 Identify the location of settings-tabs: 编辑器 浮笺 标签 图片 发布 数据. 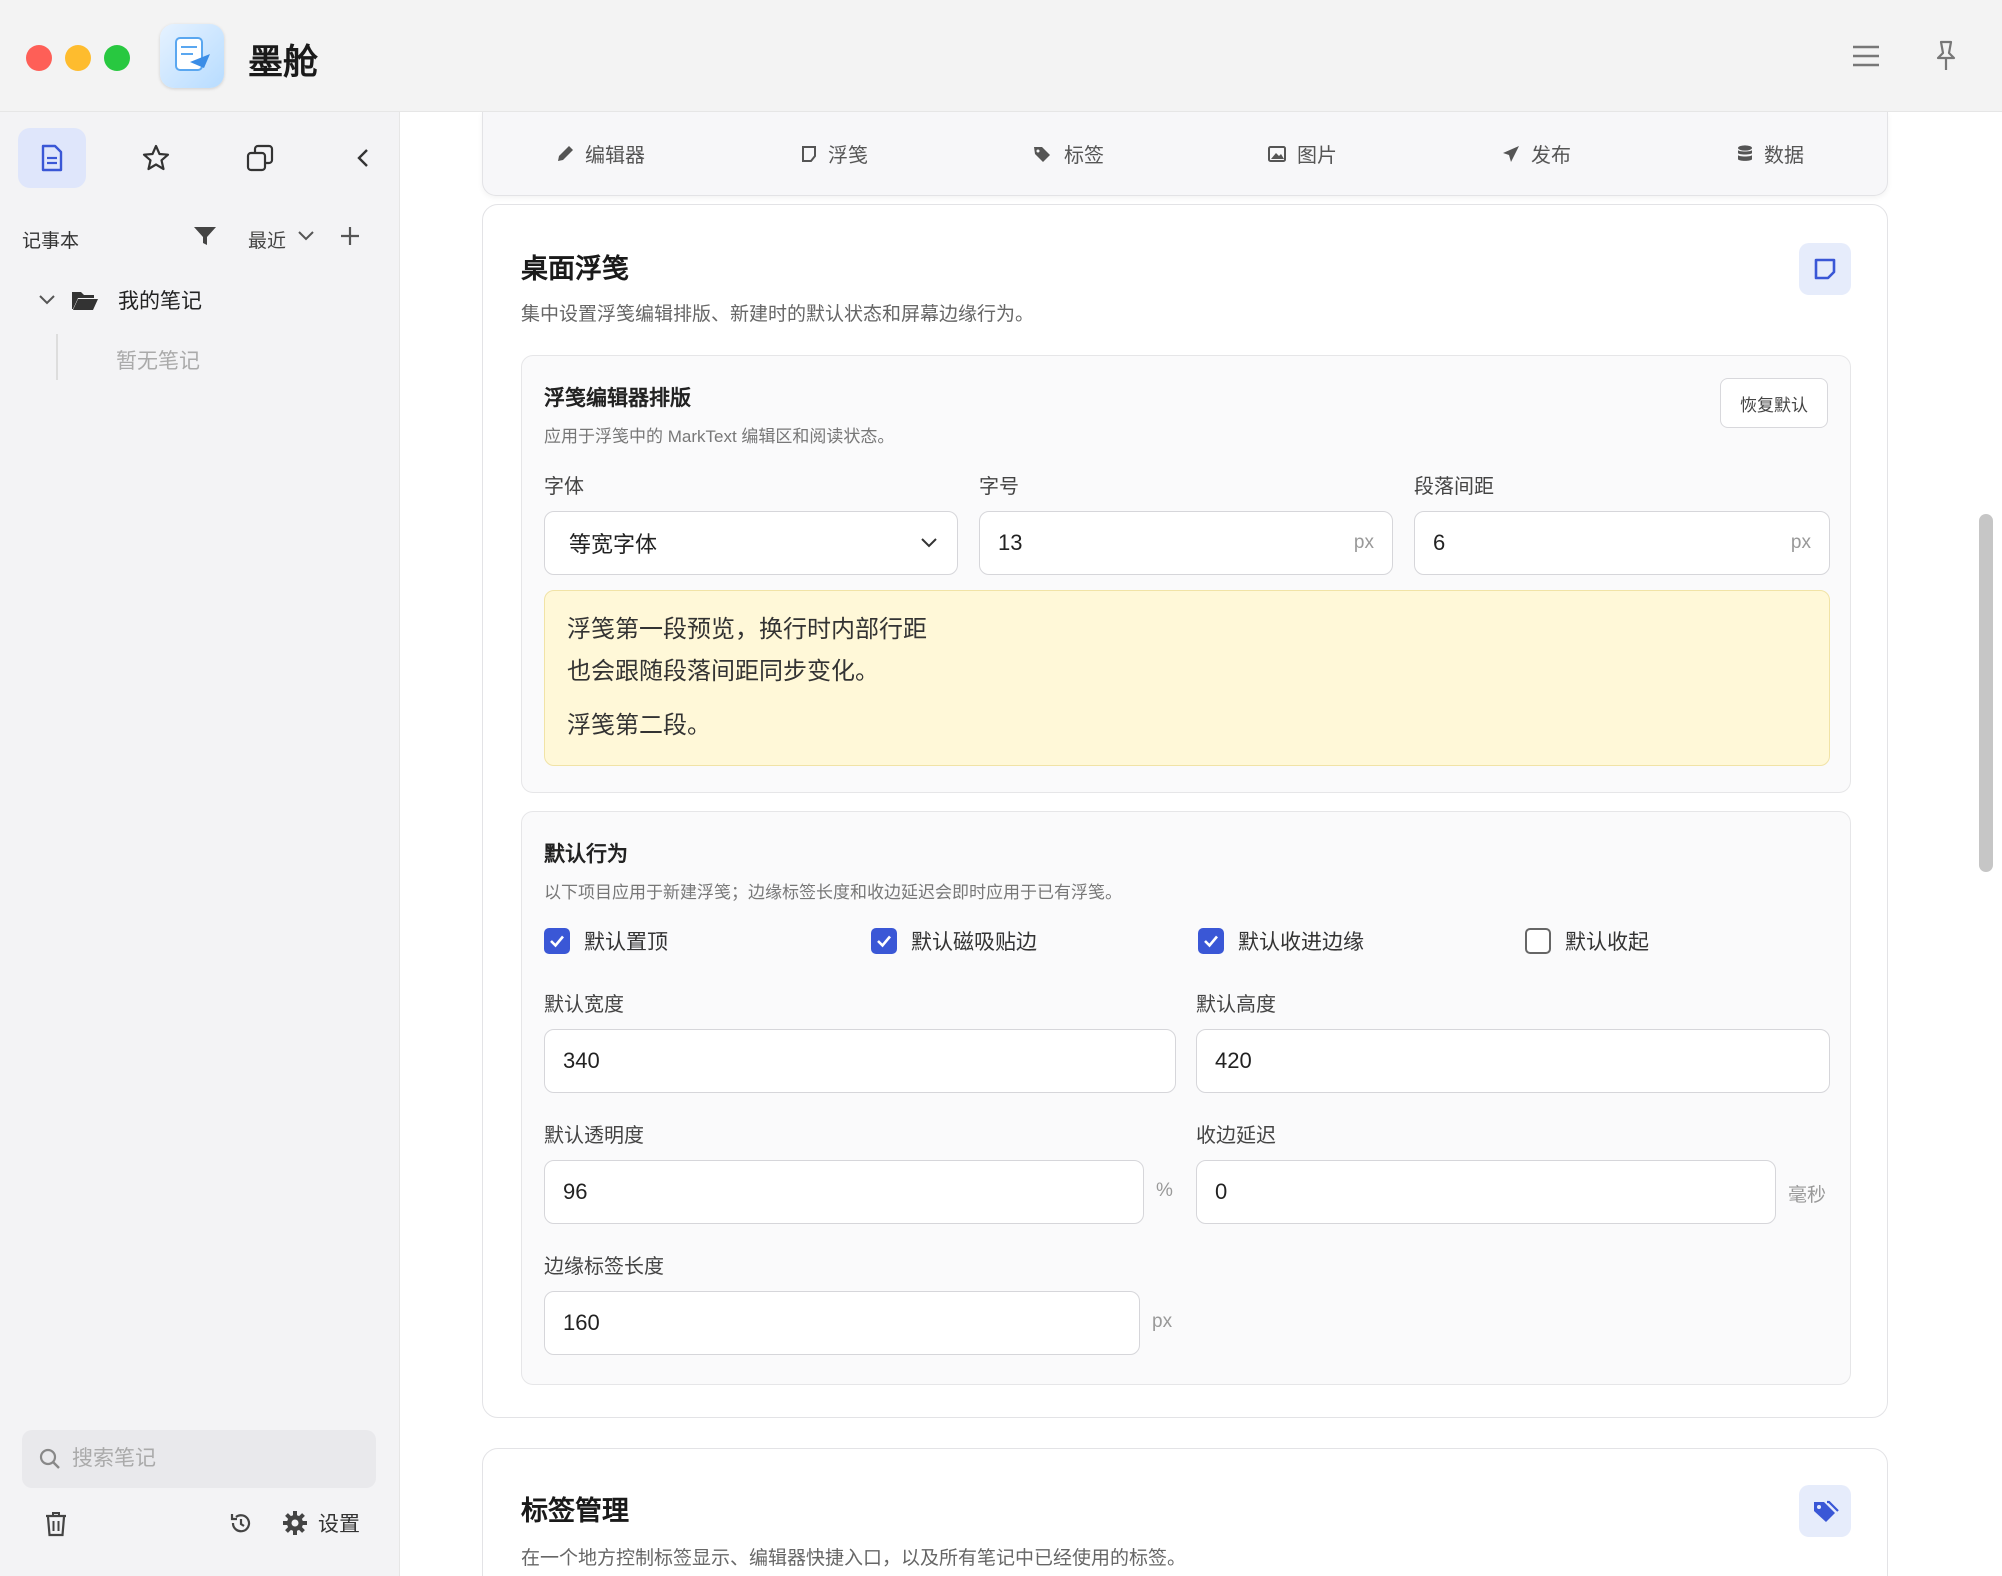
(1185, 154).